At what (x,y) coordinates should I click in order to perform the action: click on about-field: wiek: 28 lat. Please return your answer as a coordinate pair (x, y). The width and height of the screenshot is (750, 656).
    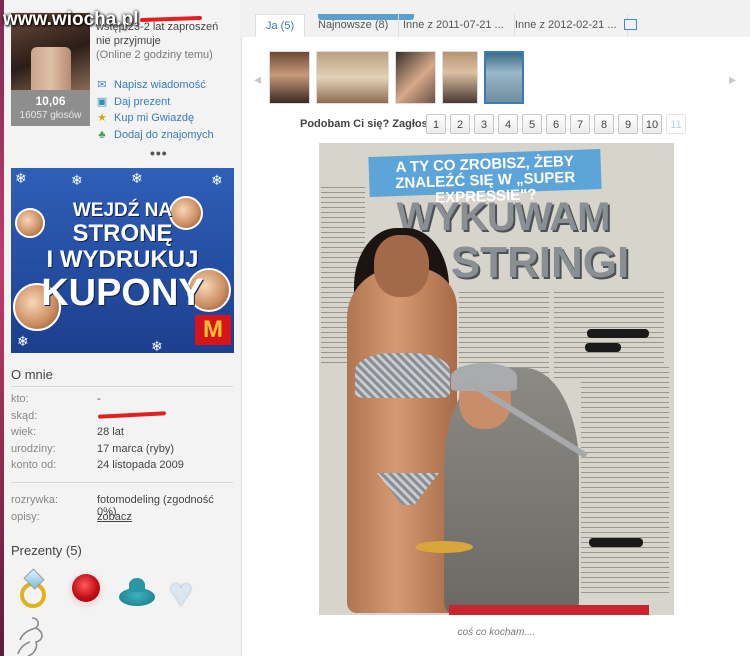
    Looking at the image, I should click on (123, 434).